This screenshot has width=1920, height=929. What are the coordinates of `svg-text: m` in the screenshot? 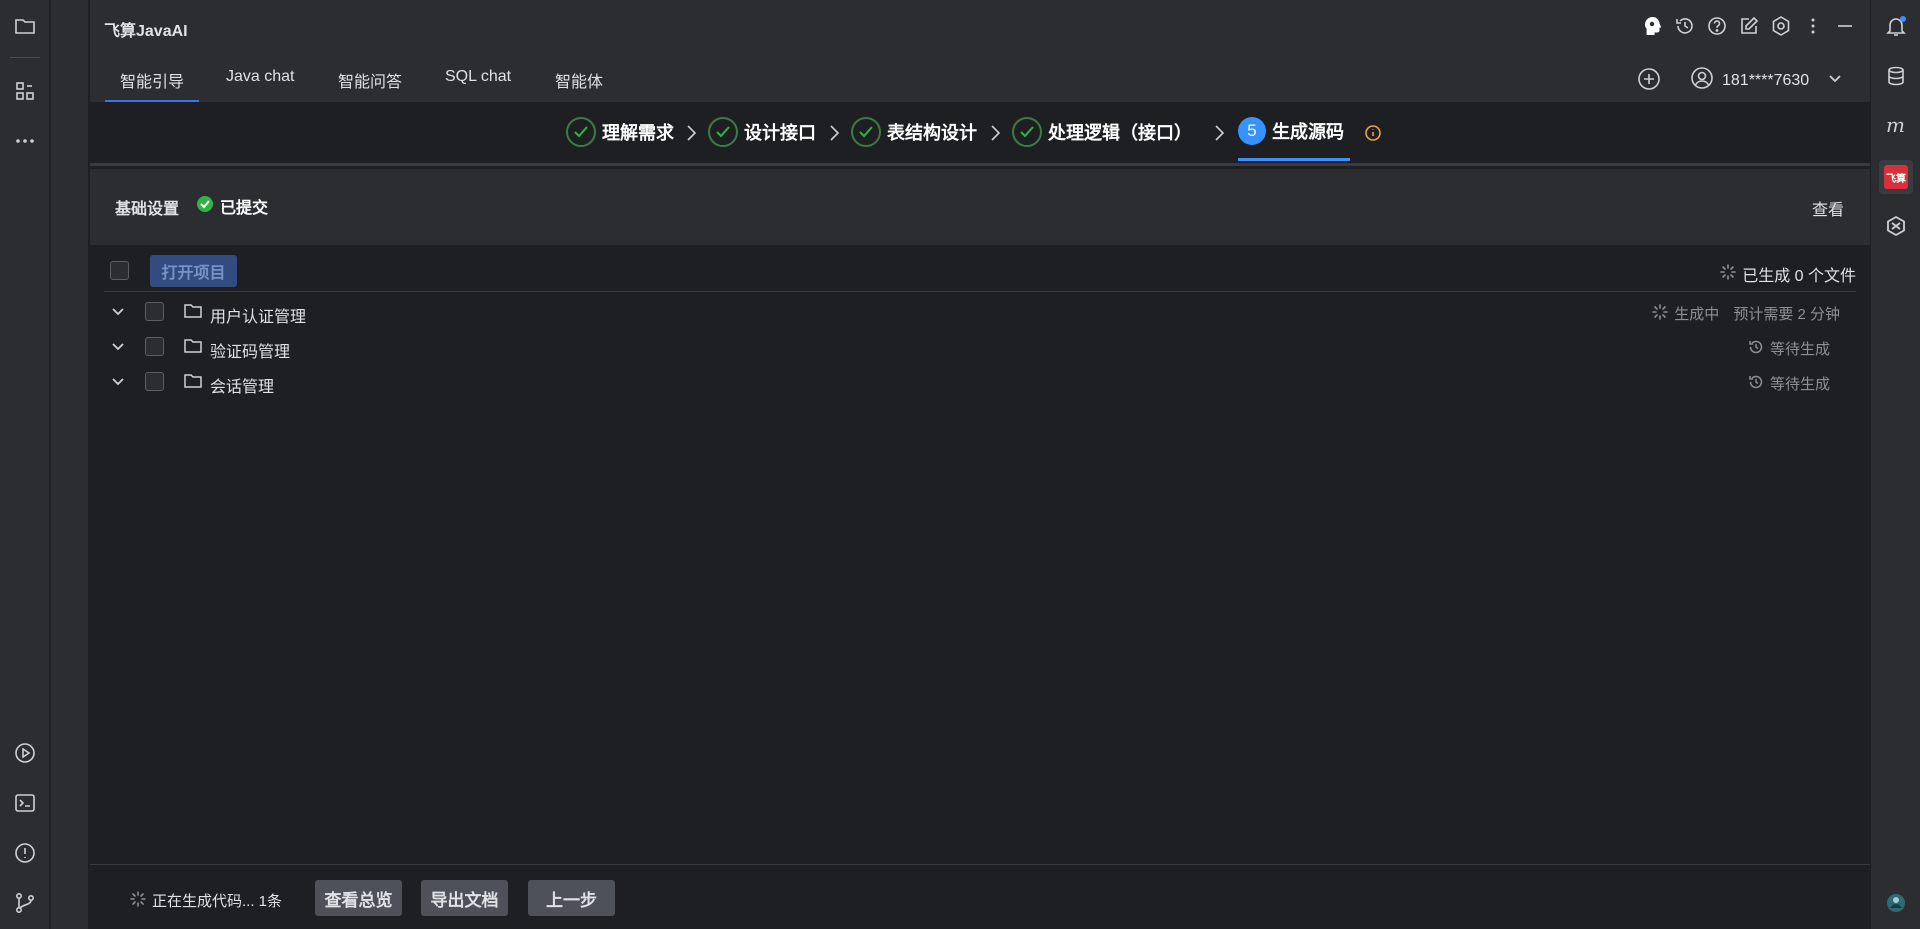 It's located at (1895, 126).